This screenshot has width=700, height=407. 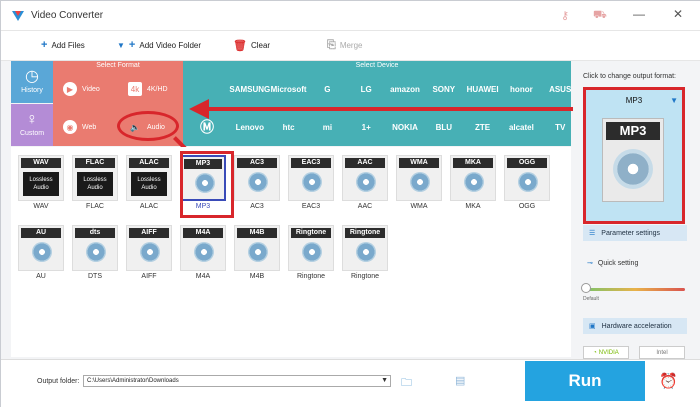 What do you see at coordinates (365, 276) in the screenshot?
I see `format-label: Ringtone` at bounding box center [365, 276].